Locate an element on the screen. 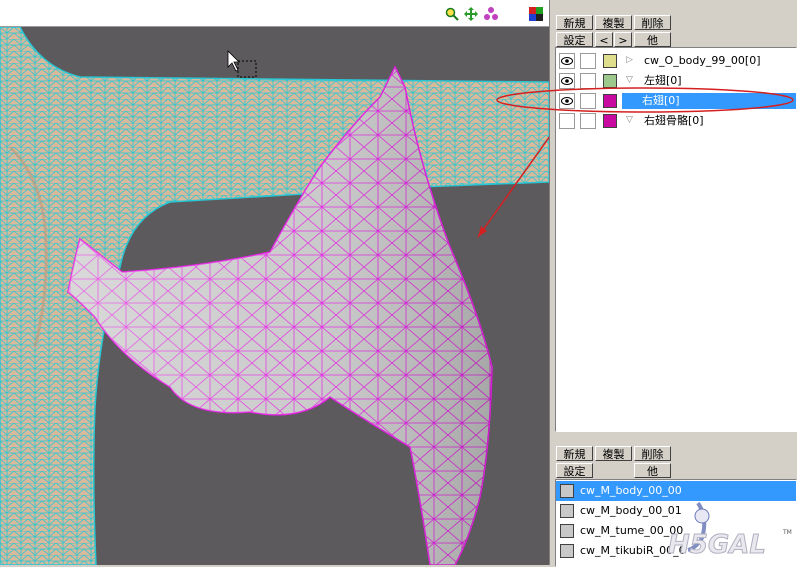 The height and width of the screenshot is (567, 797). zoom-icon is located at coordinates (452, 14).